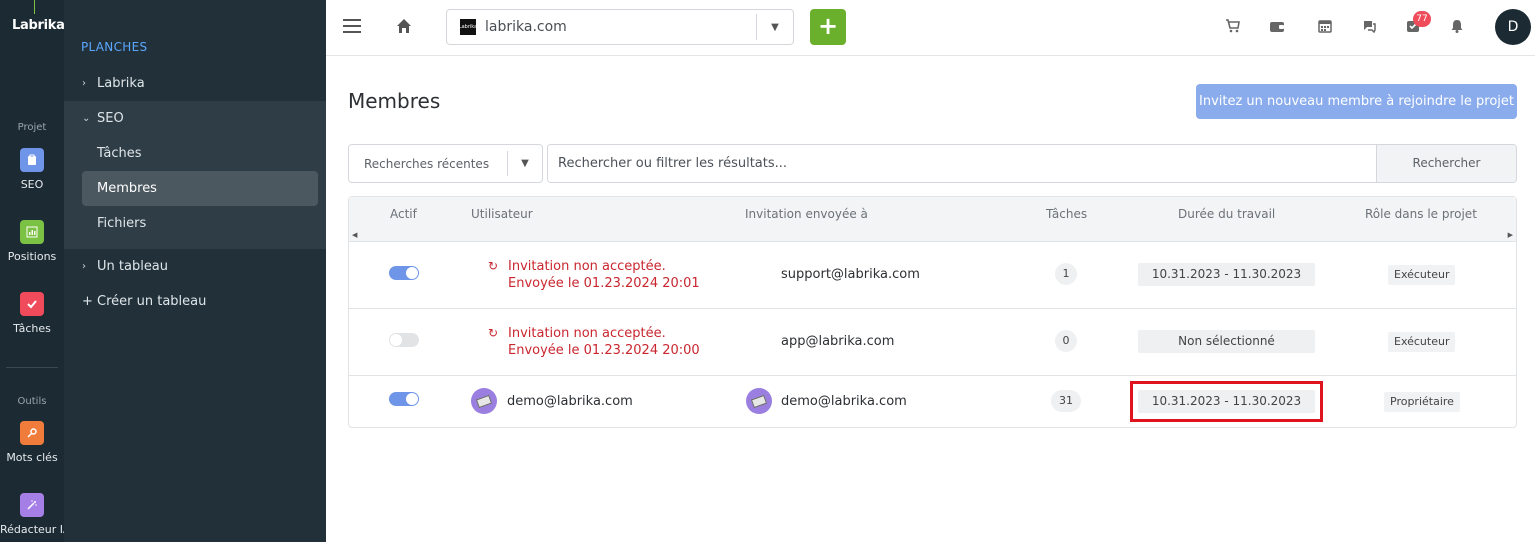 The width and height of the screenshot is (1535, 542). Describe the element at coordinates (352, 26) in the screenshot. I see `menu-icon` at that location.